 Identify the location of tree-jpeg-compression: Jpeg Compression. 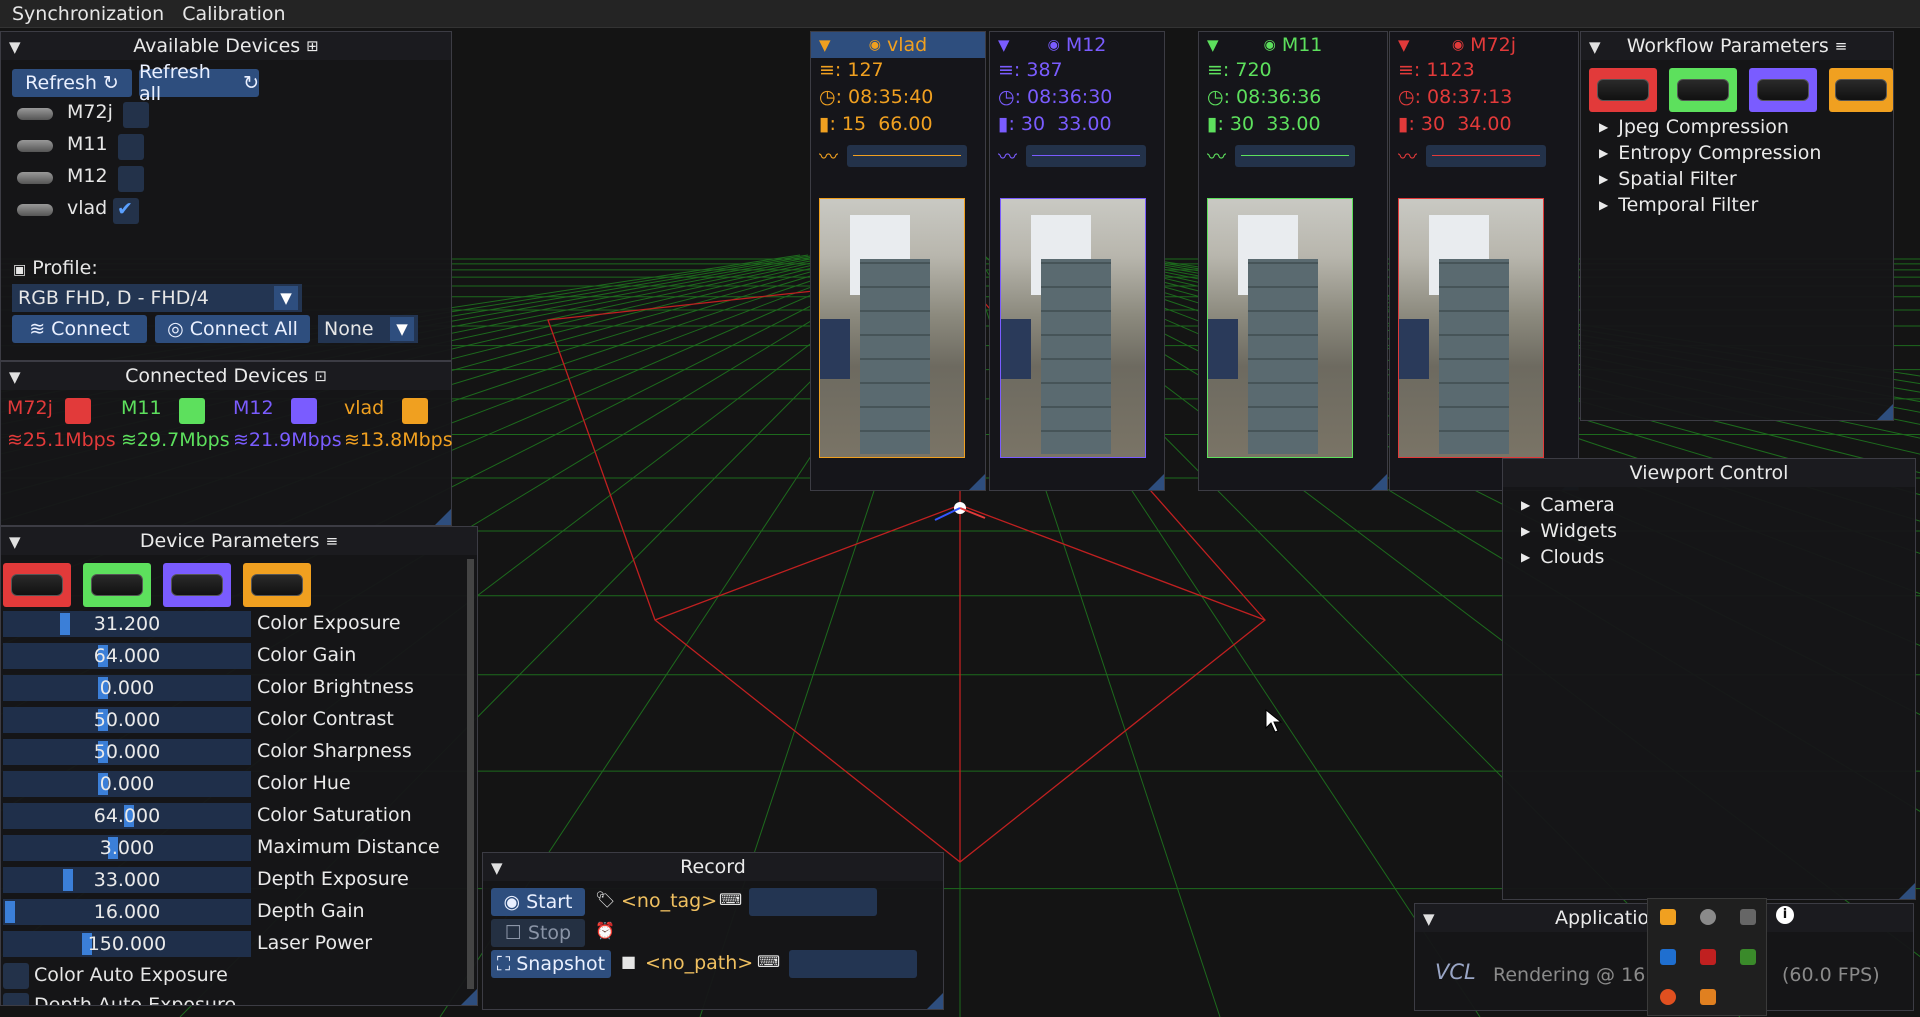
(1694, 127).